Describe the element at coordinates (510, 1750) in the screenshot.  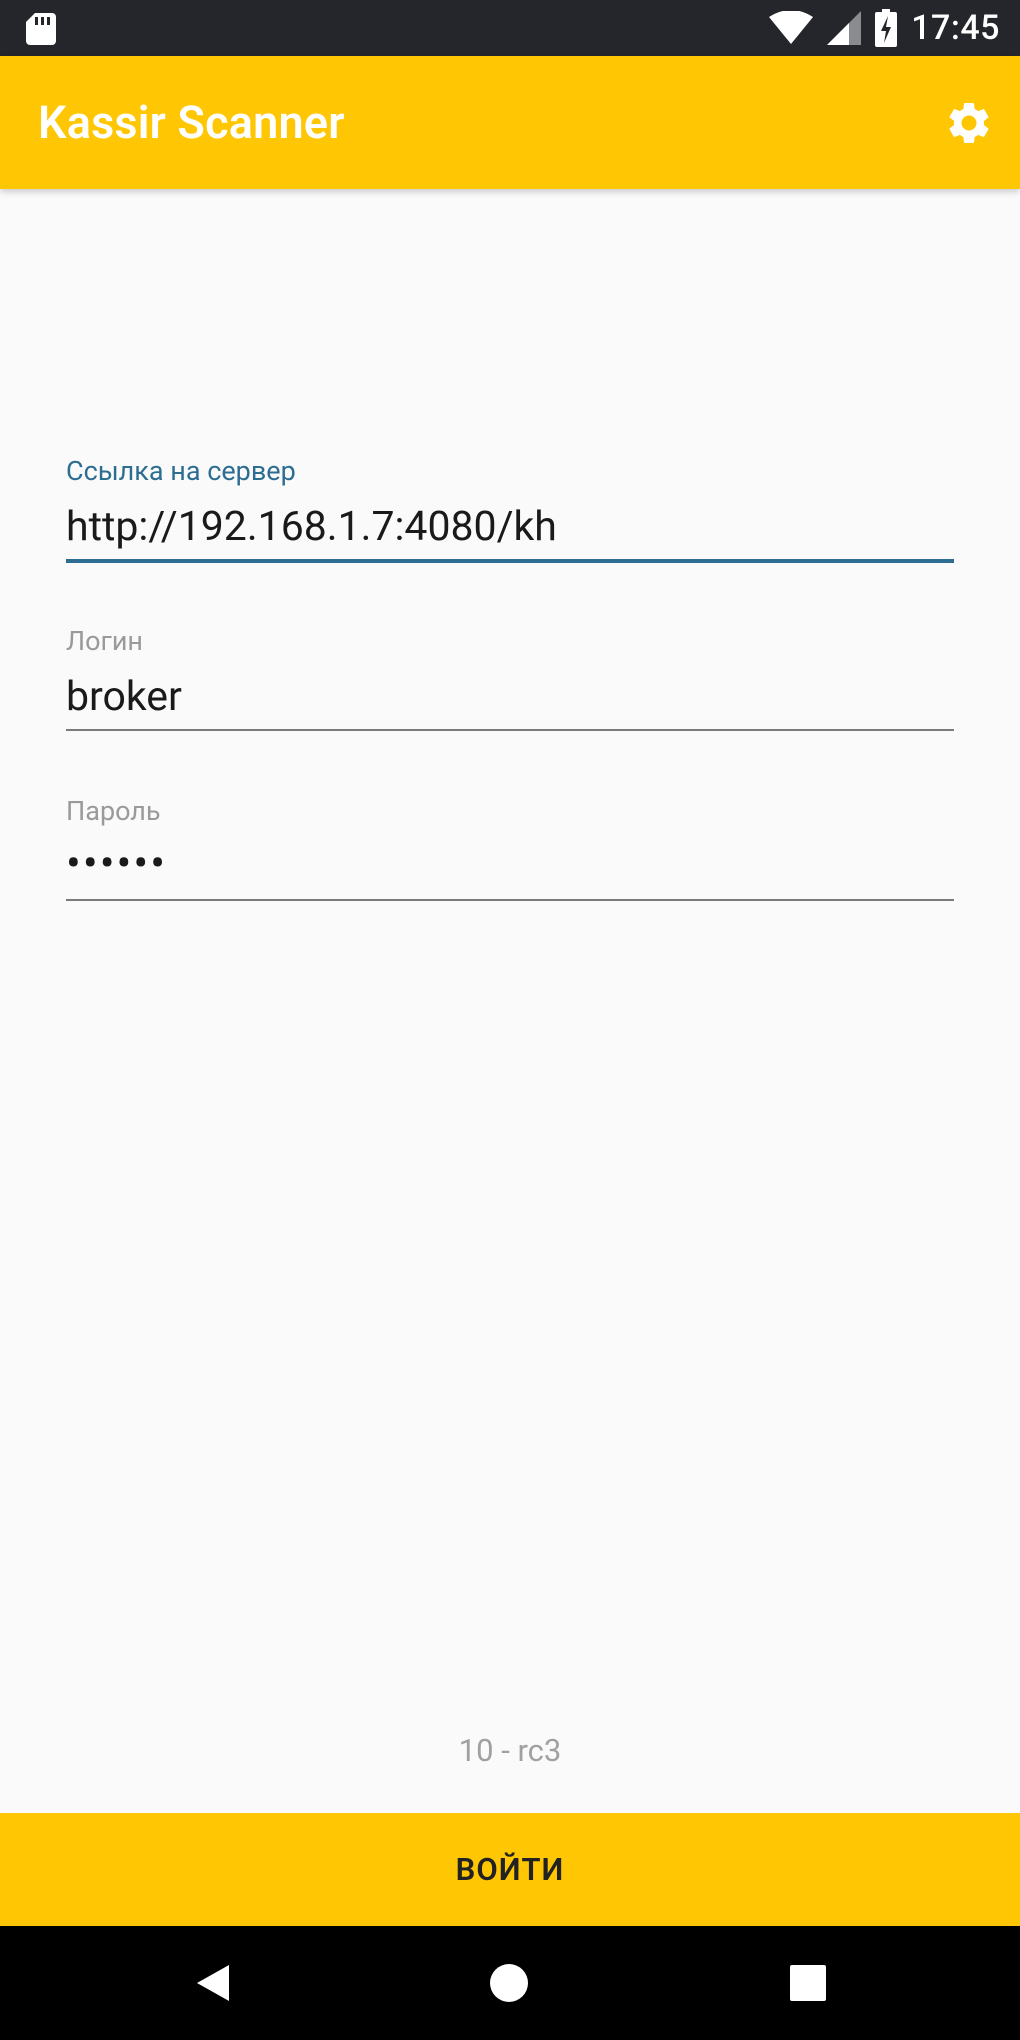
I see `version-text: 10 - rc3` at that location.